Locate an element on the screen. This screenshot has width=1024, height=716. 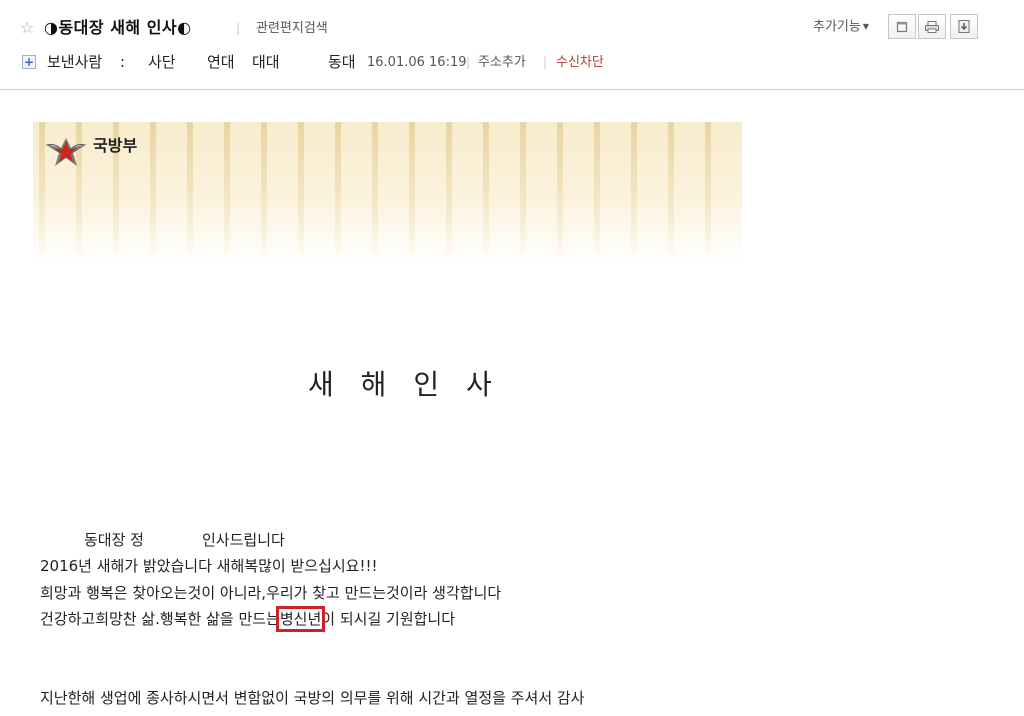
caret-down-icon: ▼ is located at coordinates (865, 26).